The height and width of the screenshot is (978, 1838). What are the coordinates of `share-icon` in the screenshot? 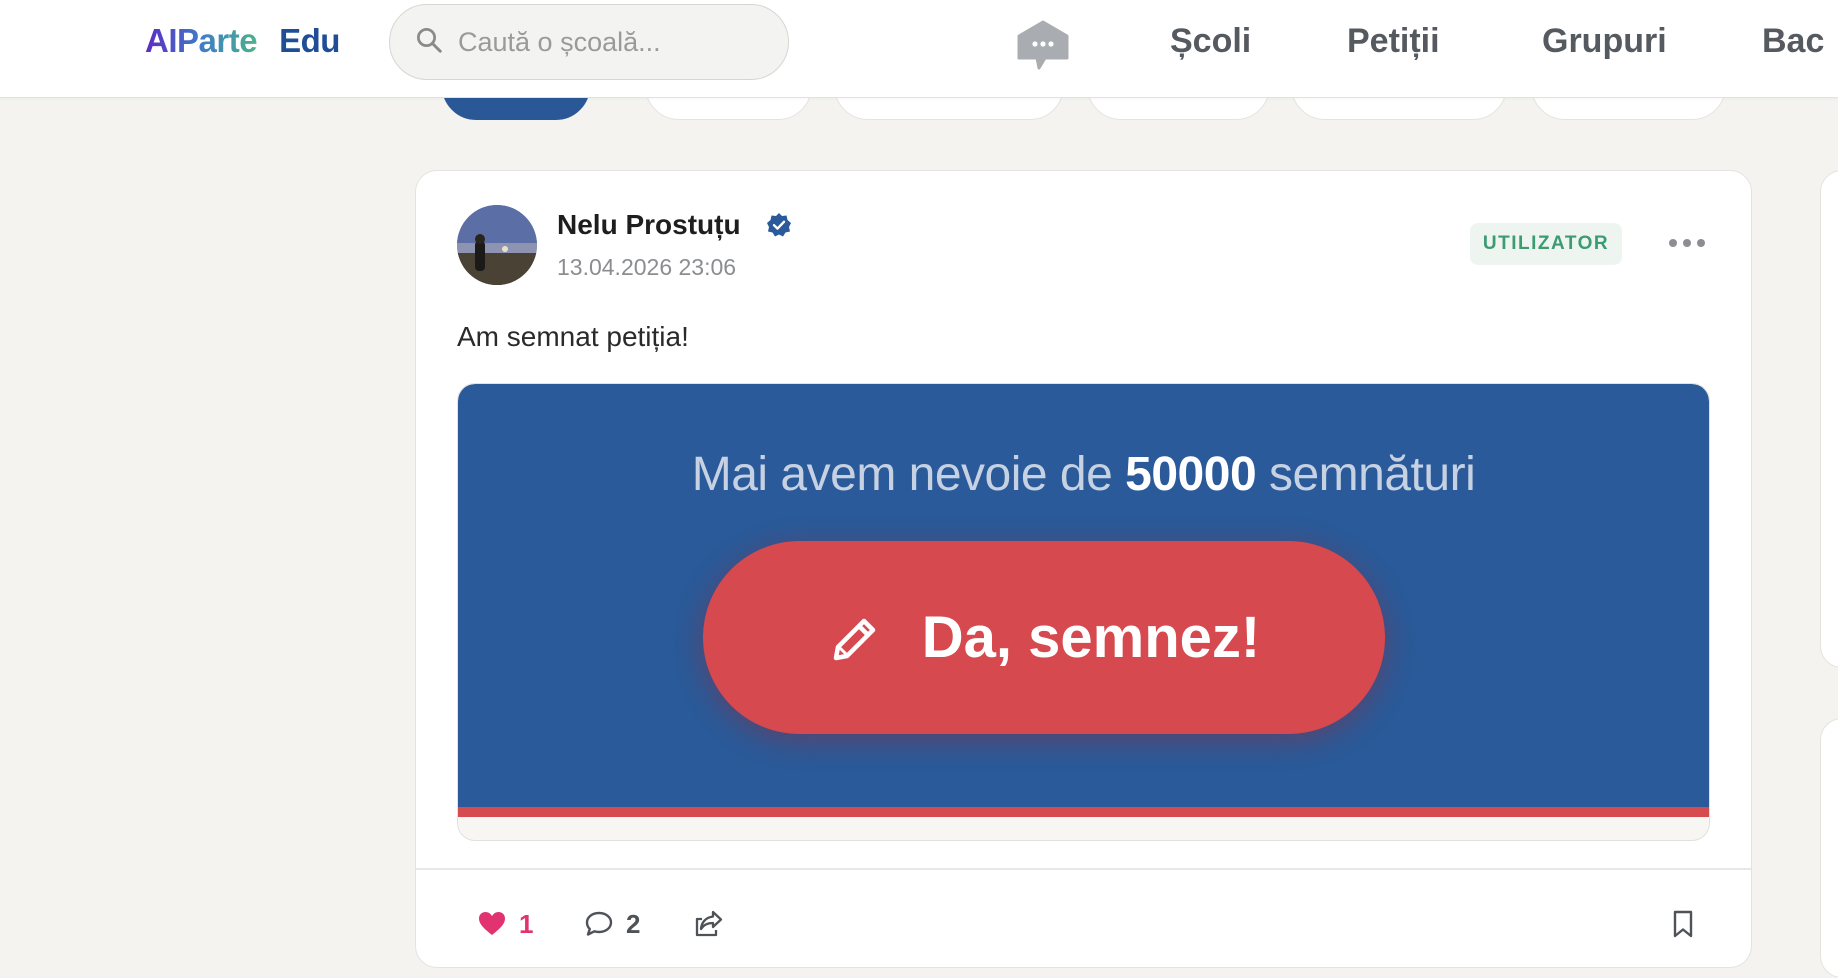 It's located at (709, 923).